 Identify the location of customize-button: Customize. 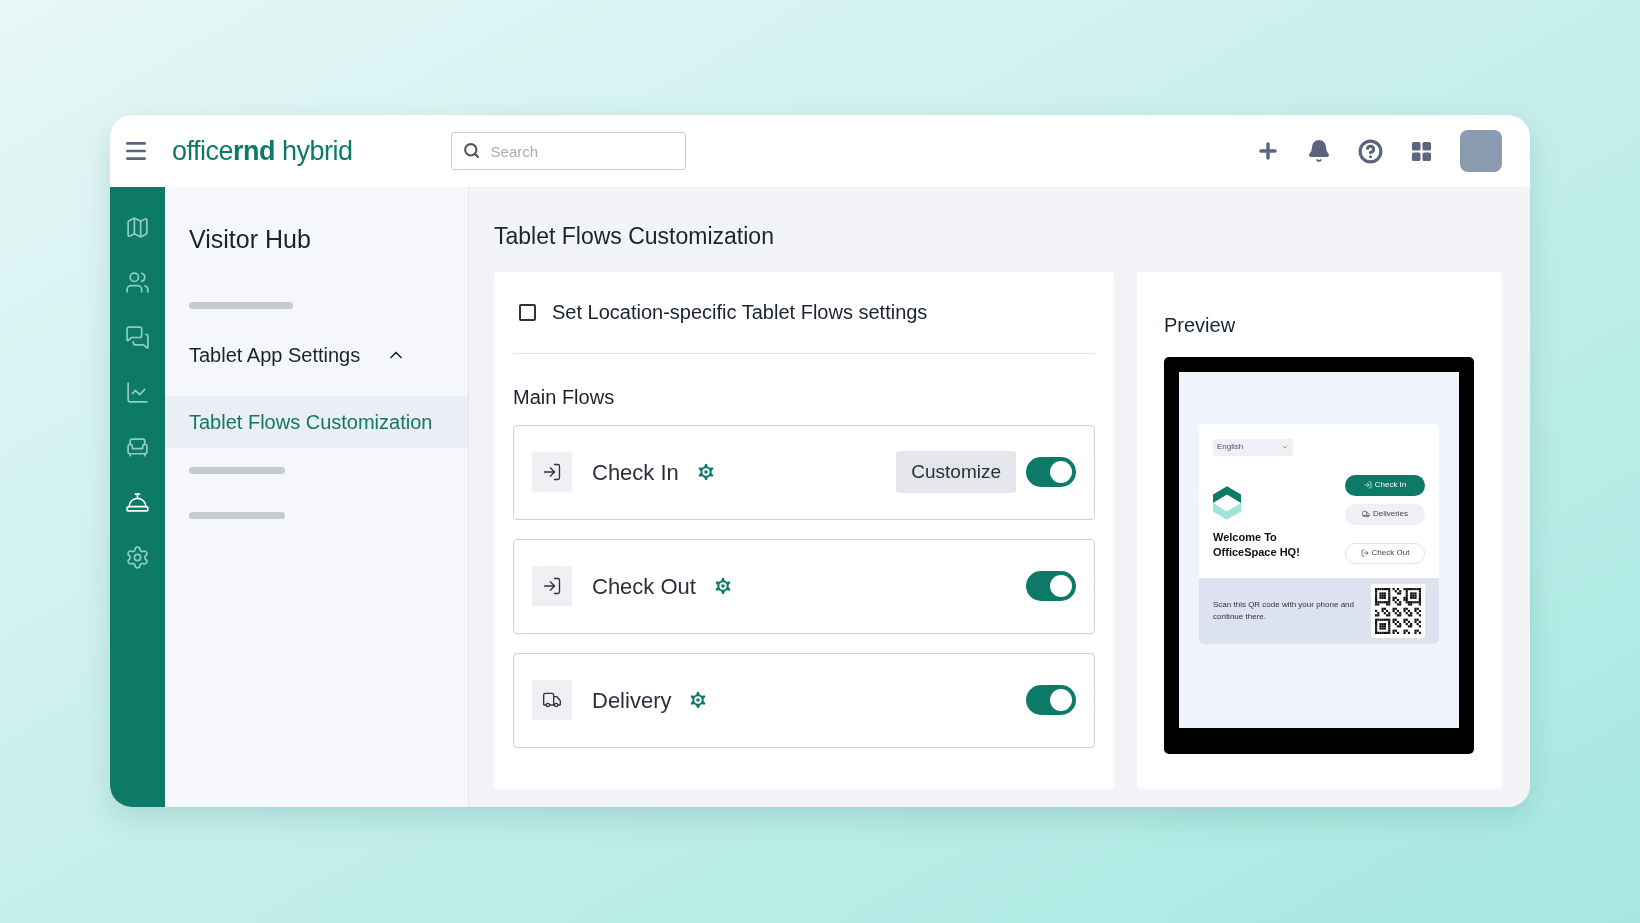
(956, 472).